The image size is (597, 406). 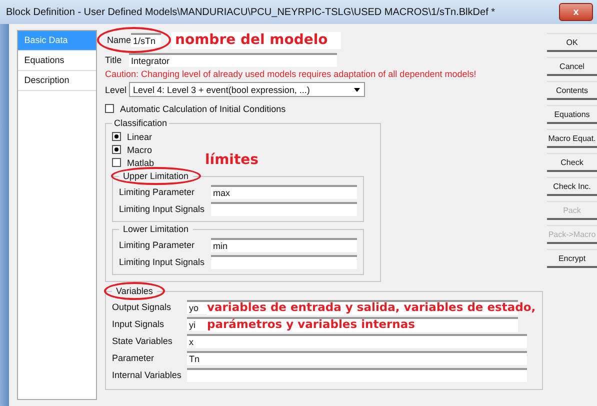 I want to click on input-field: Tn, so click(x=357, y=357).